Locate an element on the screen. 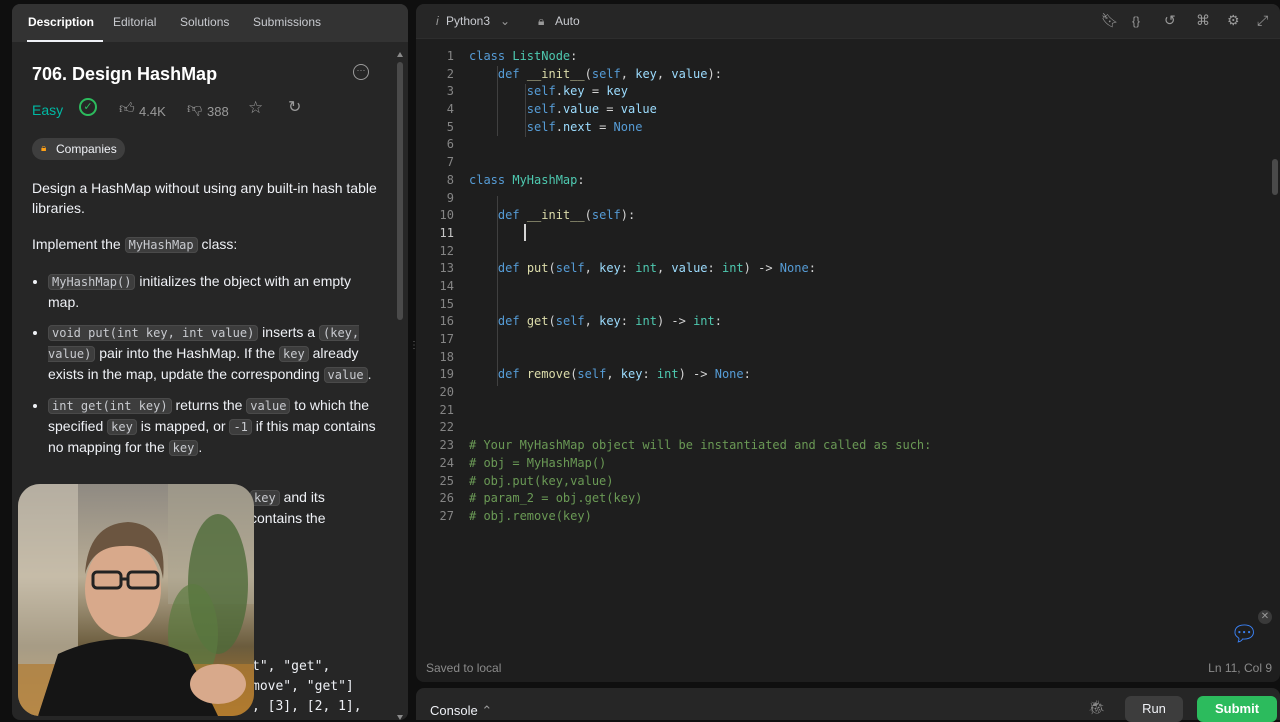 Image resolution: width=1280 pixels, height=722 pixels. chat-bubble-icon: 💬︎ is located at coordinates (1244, 634).